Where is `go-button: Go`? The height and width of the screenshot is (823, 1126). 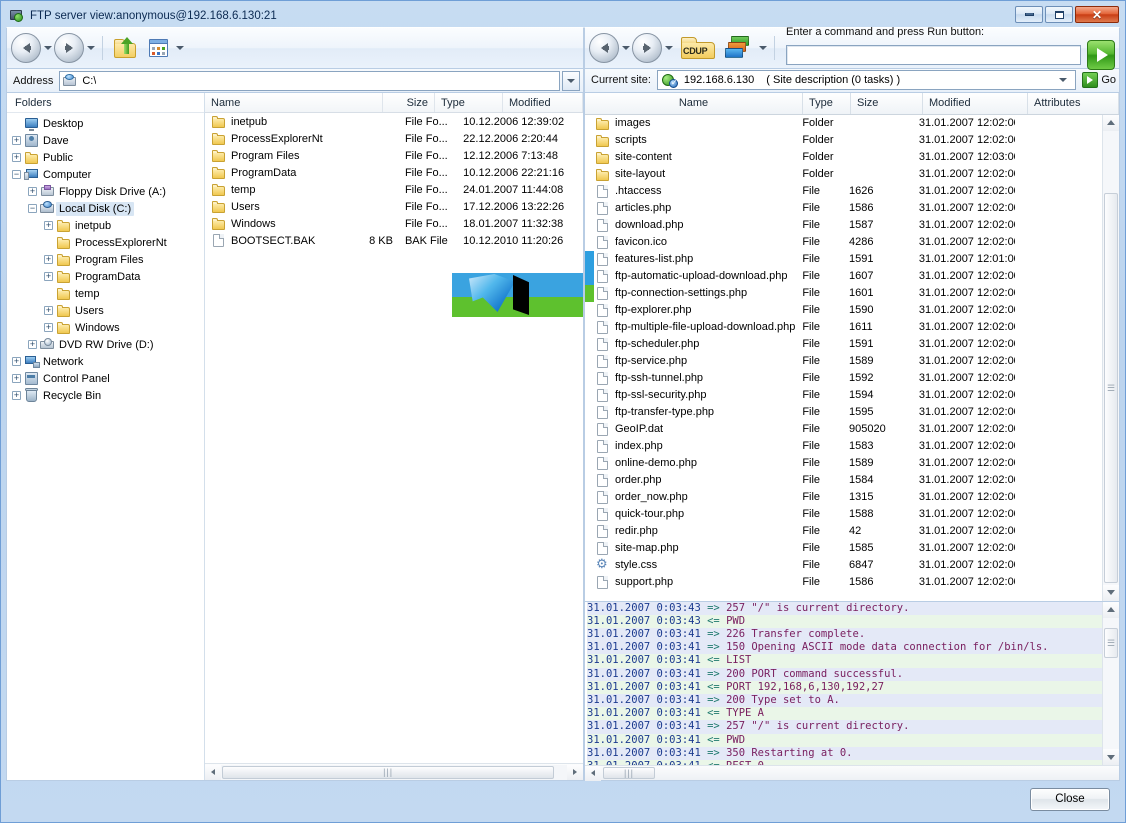
go-button: Go is located at coordinates (1096, 80).